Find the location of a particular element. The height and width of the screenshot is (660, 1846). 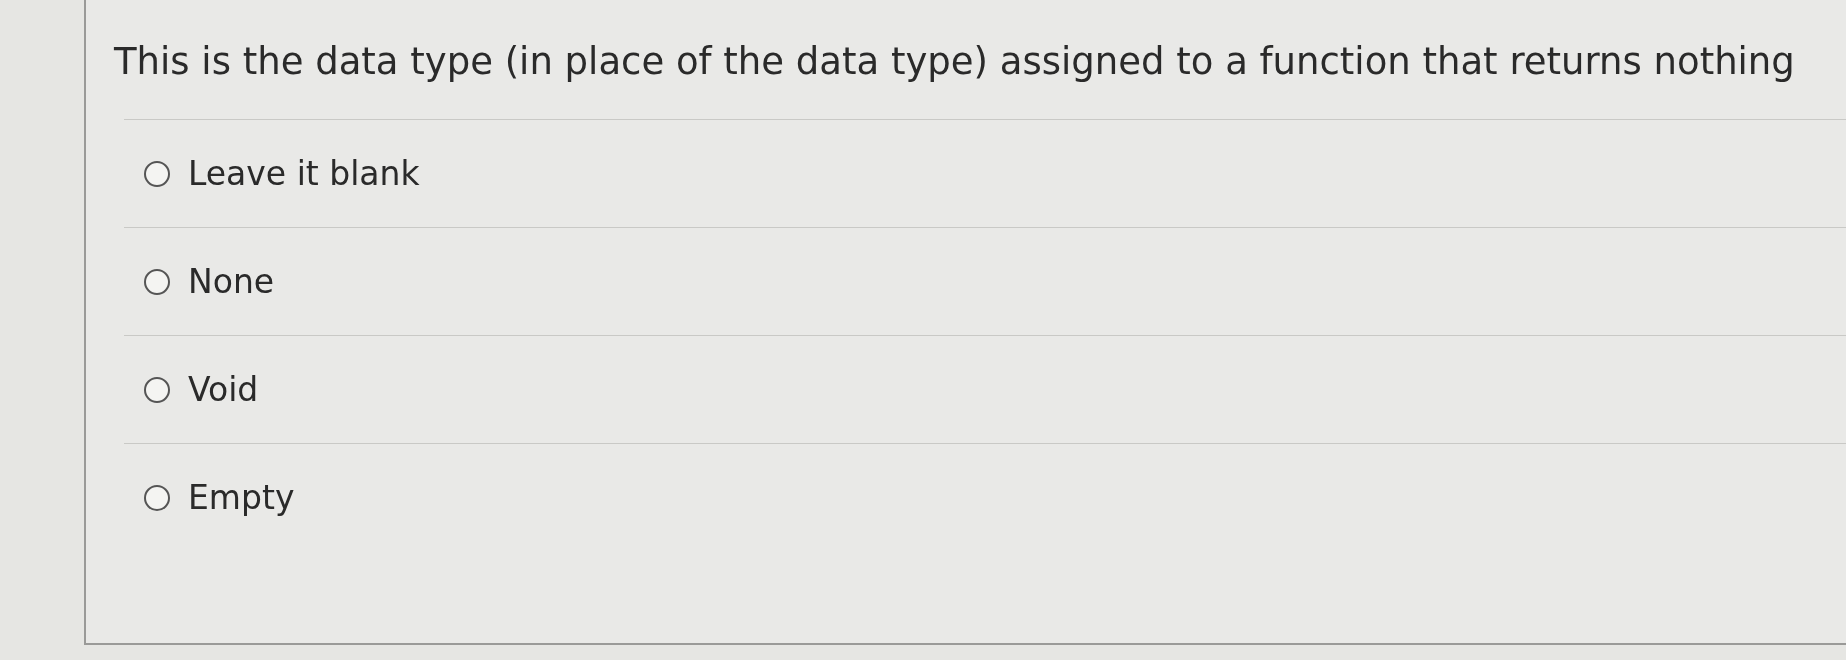

option-label: None is located at coordinates (231, 281).